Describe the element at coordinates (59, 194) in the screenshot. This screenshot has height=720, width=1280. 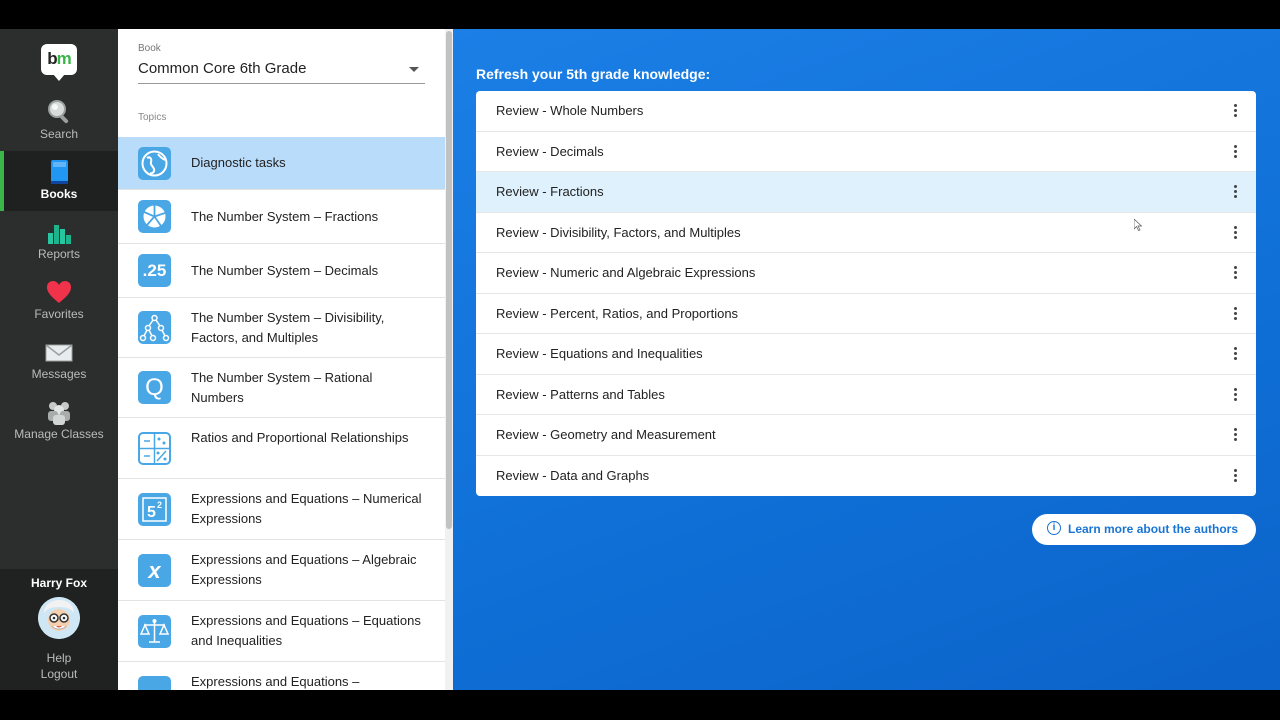
I see `nav-item-label: Books` at that location.